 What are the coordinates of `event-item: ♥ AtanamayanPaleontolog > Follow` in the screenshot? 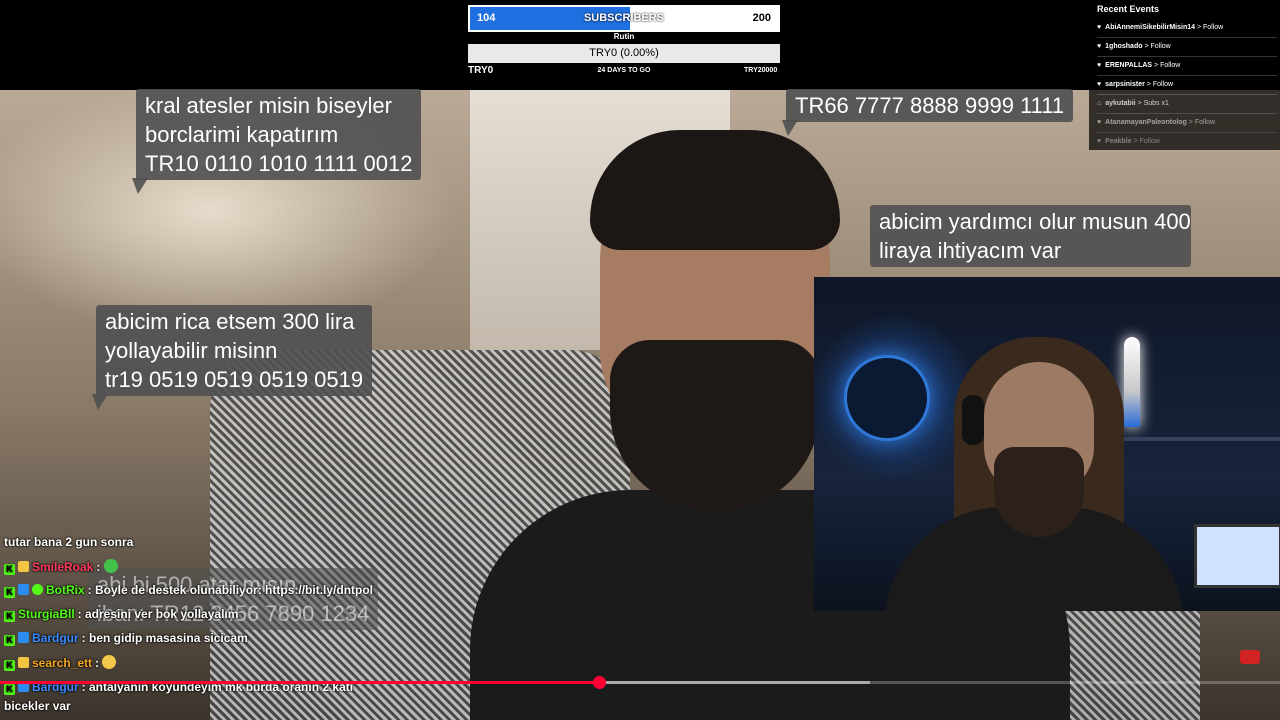 It's located at (1187, 123).